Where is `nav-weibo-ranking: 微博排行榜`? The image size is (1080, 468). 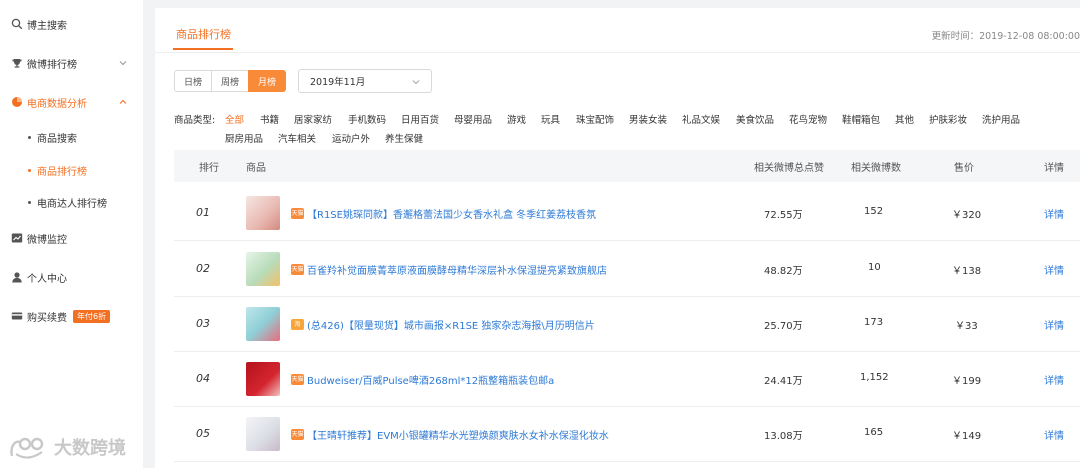
nav-weibo-ranking: 微博排行榜 is located at coordinates (71, 63).